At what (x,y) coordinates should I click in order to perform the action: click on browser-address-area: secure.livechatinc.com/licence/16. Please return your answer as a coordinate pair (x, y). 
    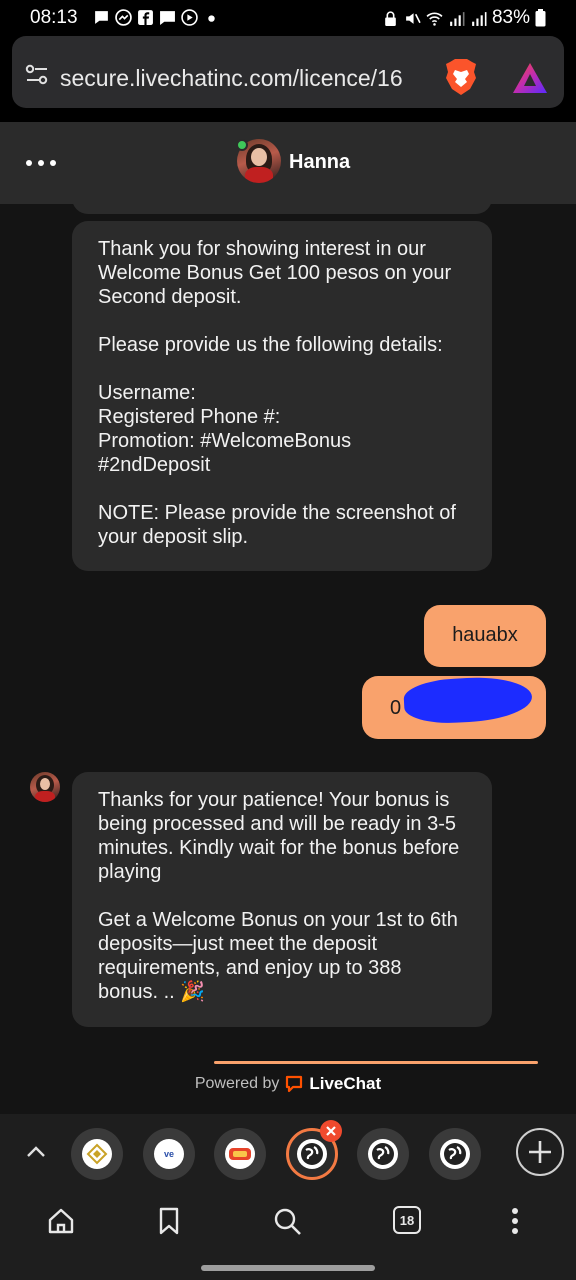
    Looking at the image, I should click on (288, 79).